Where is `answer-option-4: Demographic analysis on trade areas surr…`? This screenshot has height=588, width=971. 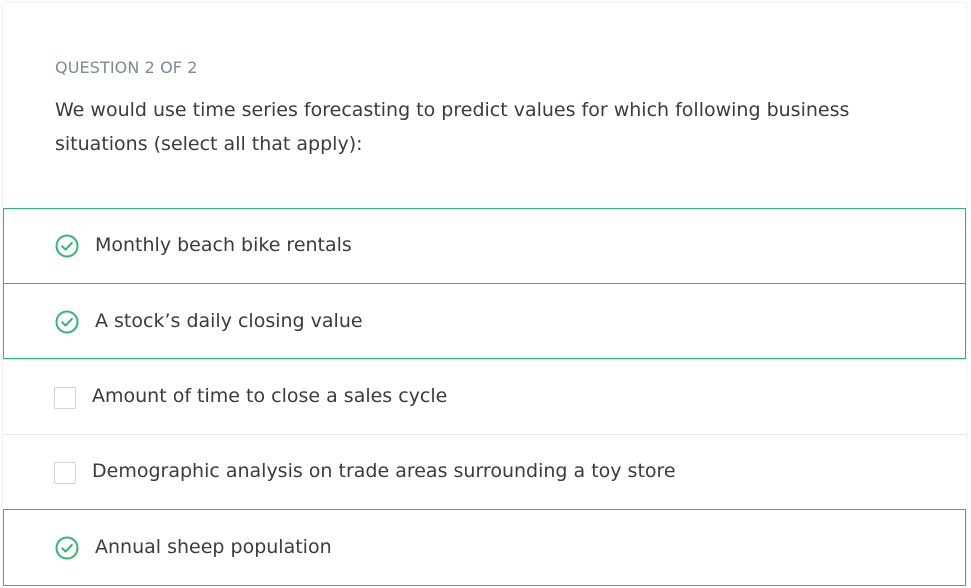 answer-option-4: Demographic analysis on trade areas surr… is located at coordinates (484, 471).